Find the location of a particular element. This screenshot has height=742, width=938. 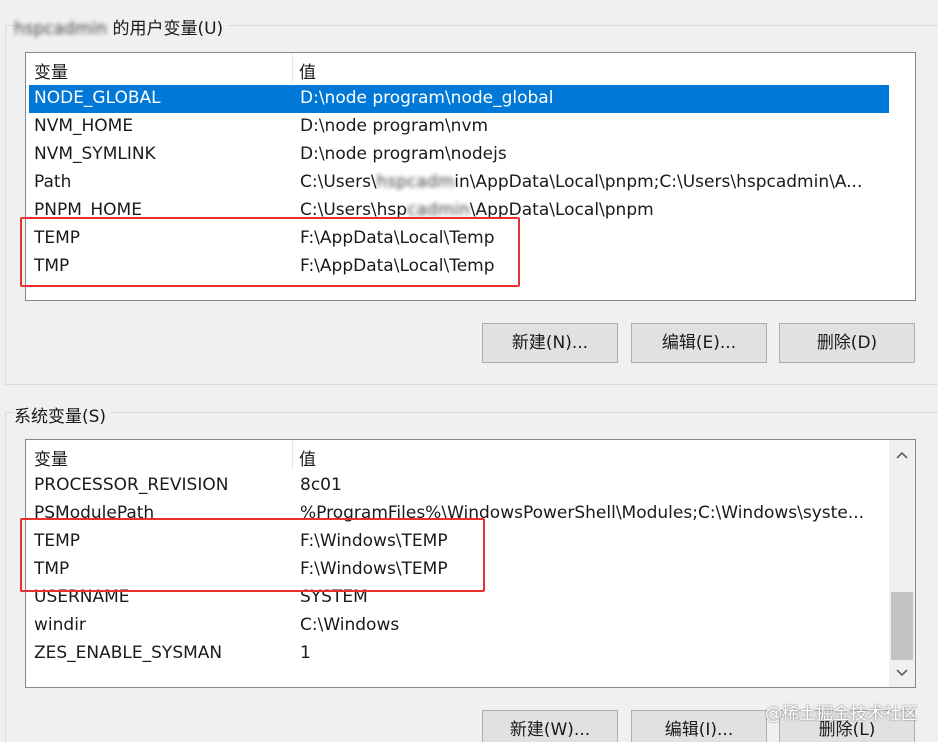

chevron-down-icon is located at coordinates (902, 674).